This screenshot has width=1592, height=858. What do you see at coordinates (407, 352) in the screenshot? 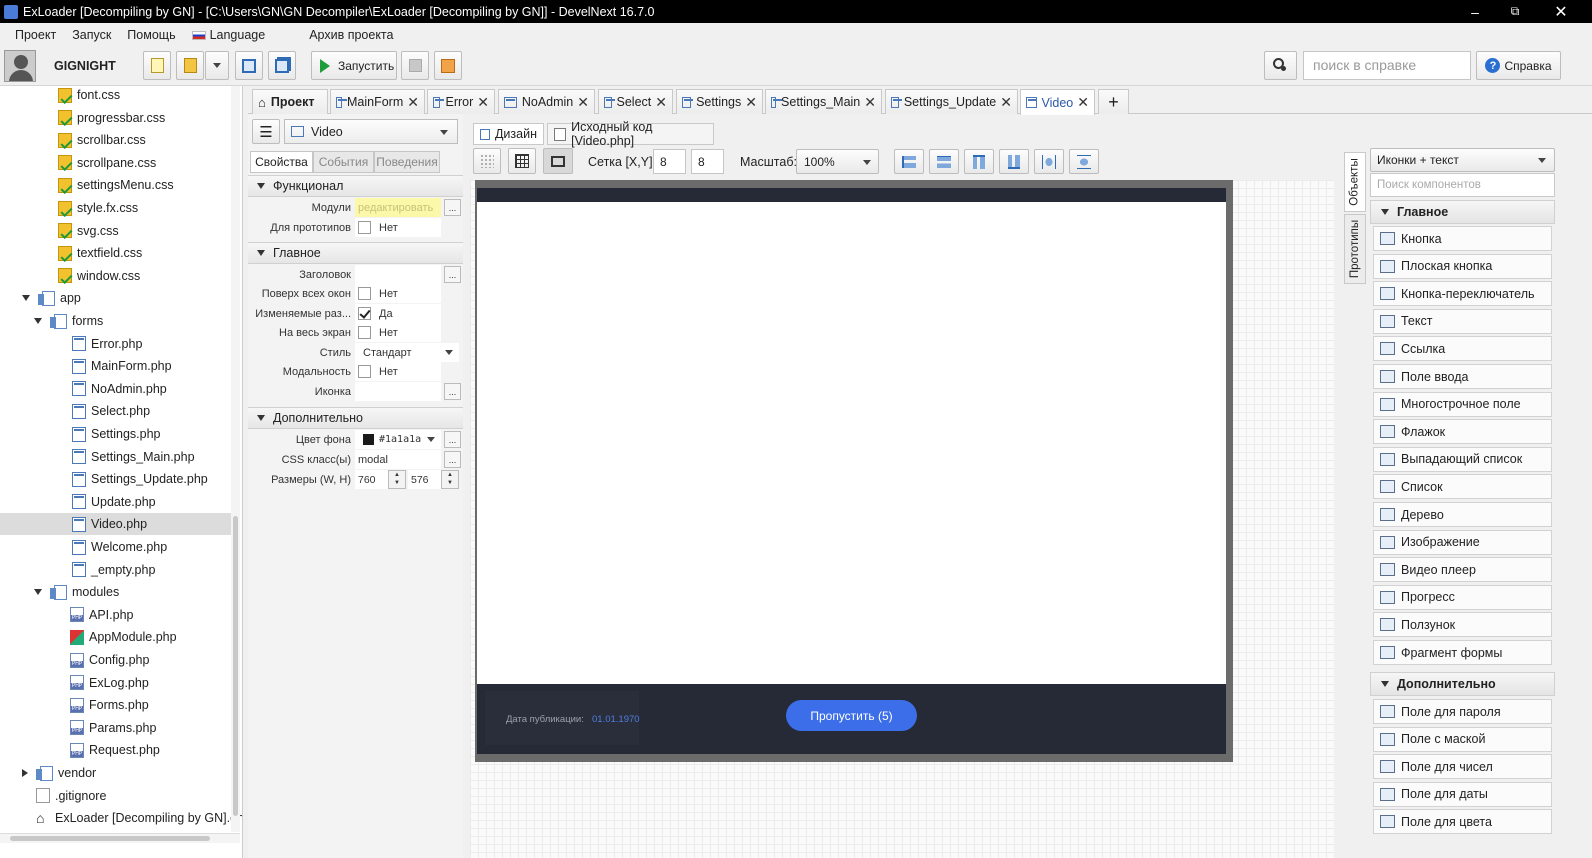
I see `style-select: Стандарт` at bounding box center [407, 352].